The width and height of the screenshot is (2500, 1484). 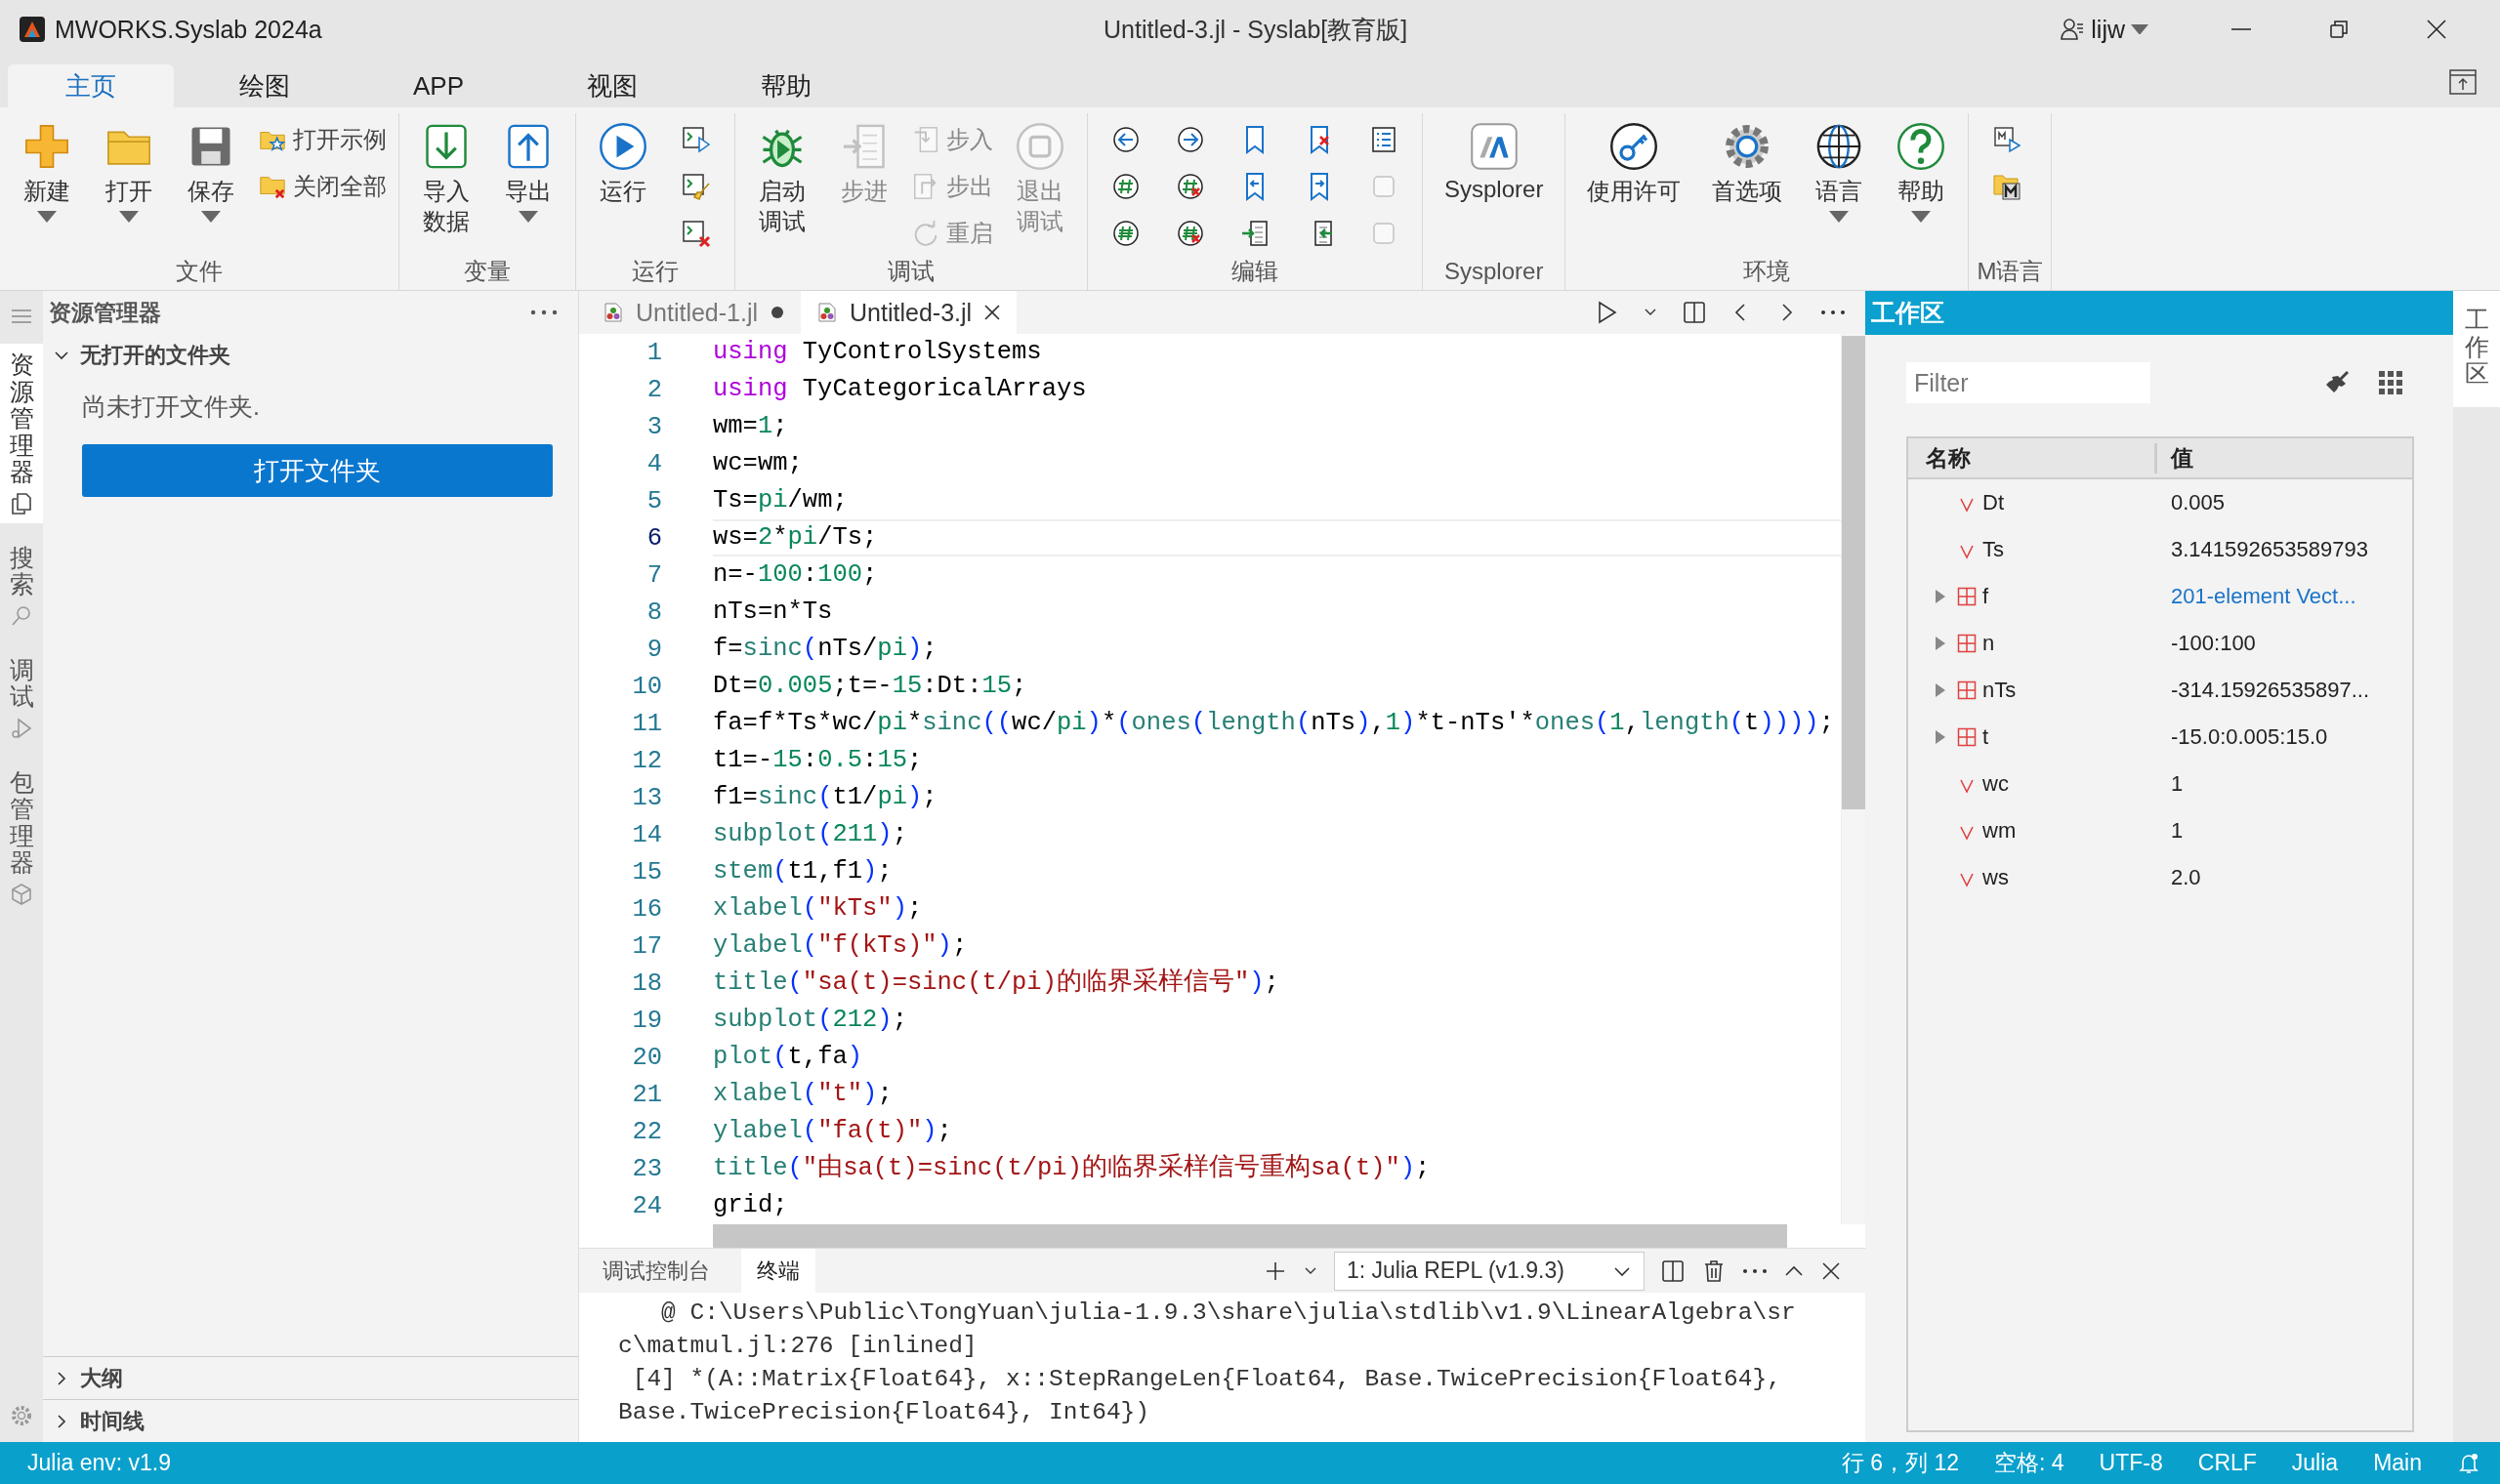 I want to click on hash-icon, so click(x=1126, y=187).